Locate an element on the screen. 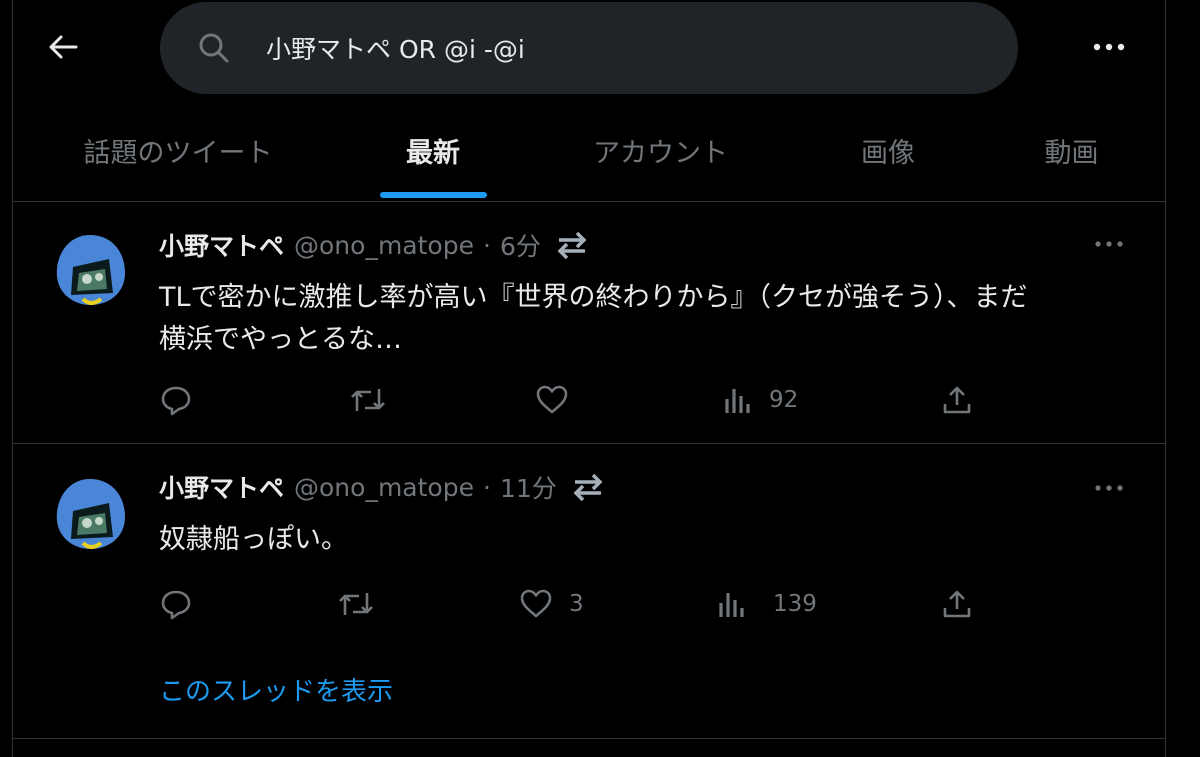 This screenshot has height=757, width=1200. tweet-actions: 92 is located at coordinates (574, 400).